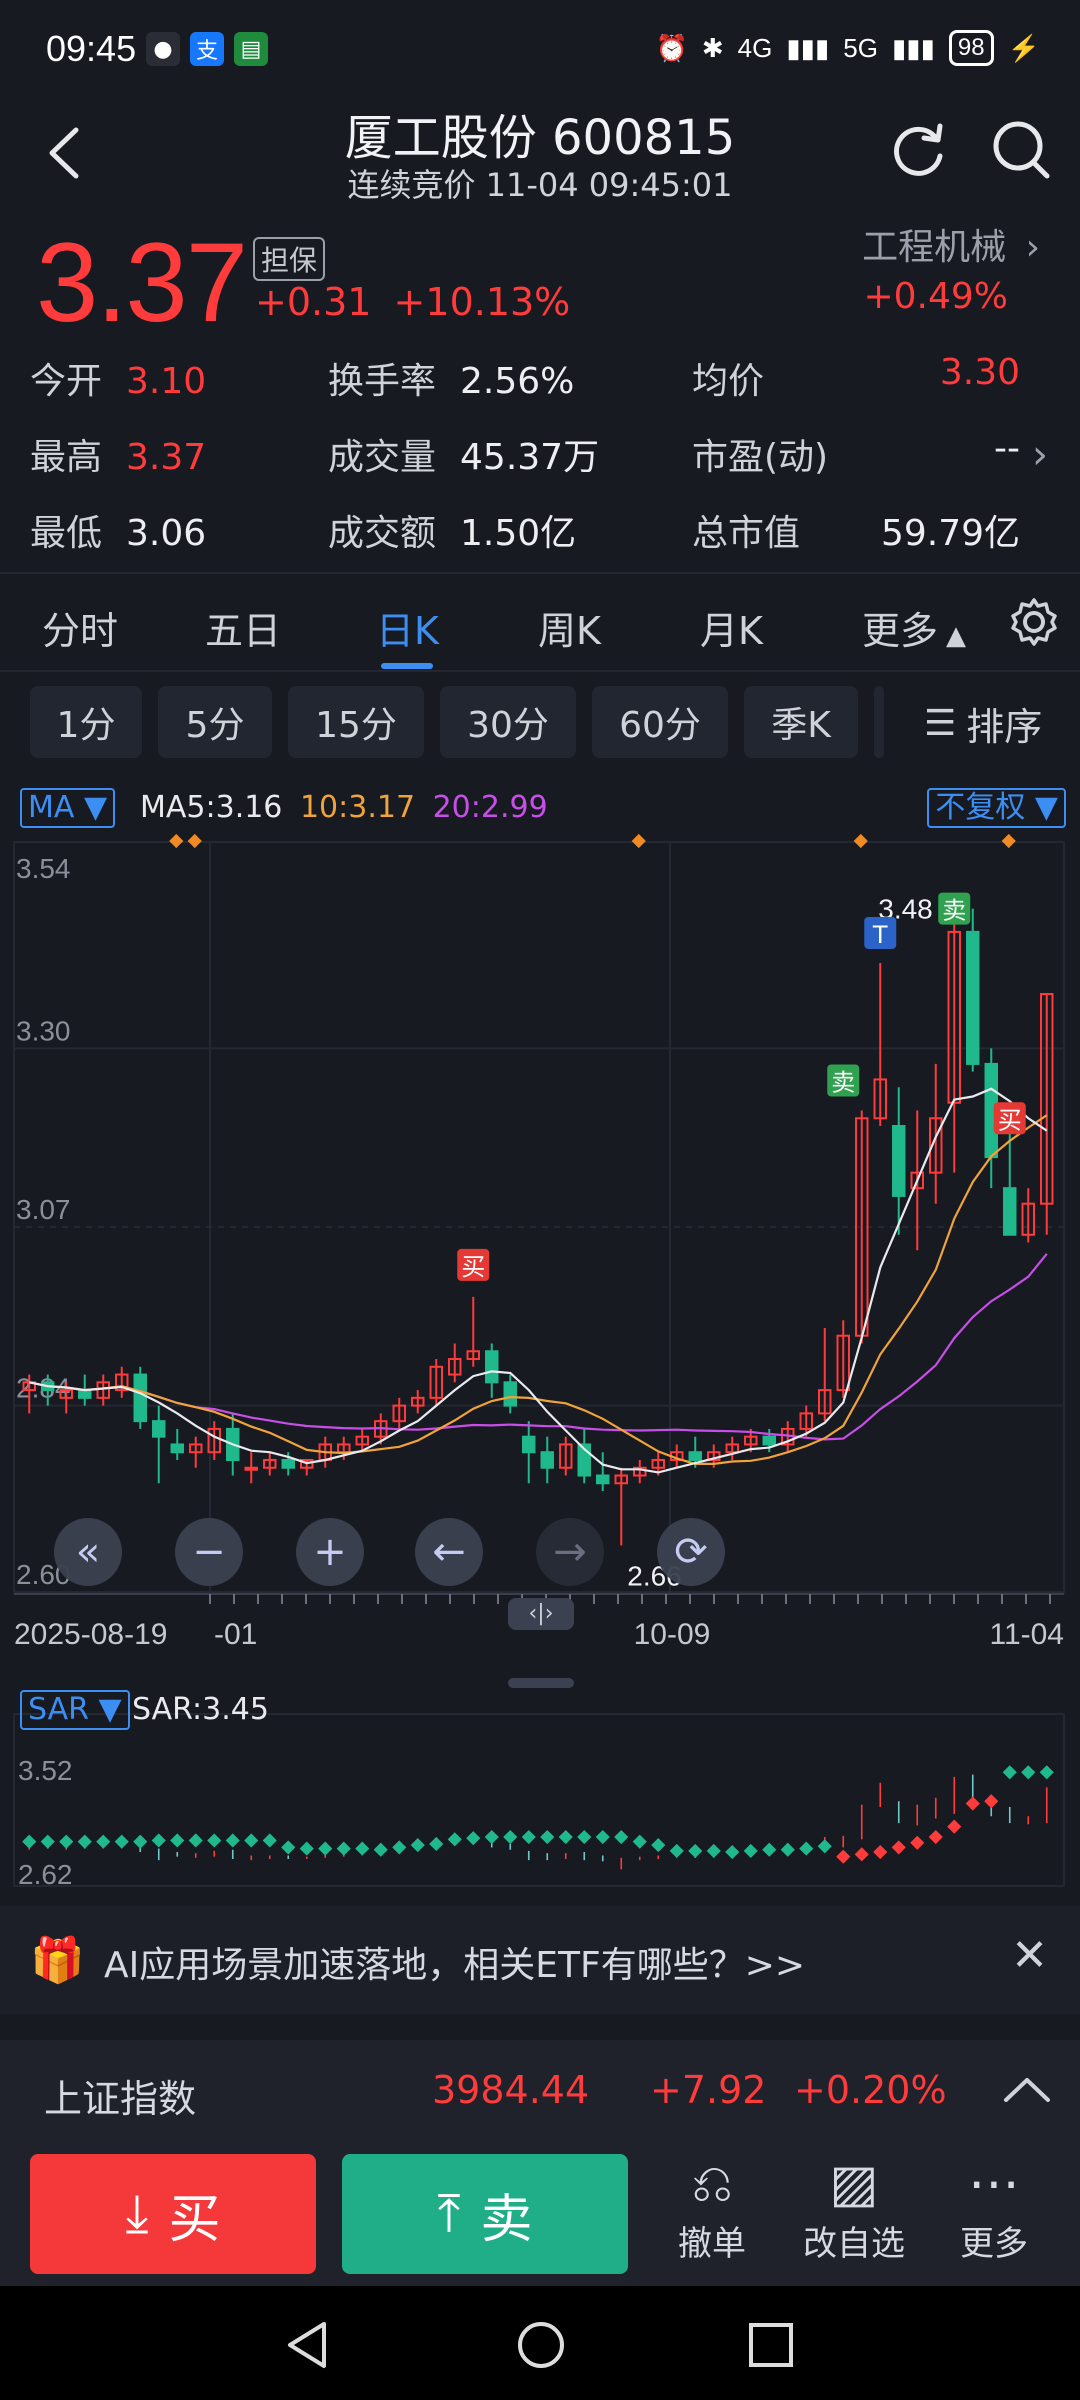  I want to click on news-banner: 🎁 AI应用场景加速落地，相关ETF有哪些？>> ✕, so click(540, 1960).